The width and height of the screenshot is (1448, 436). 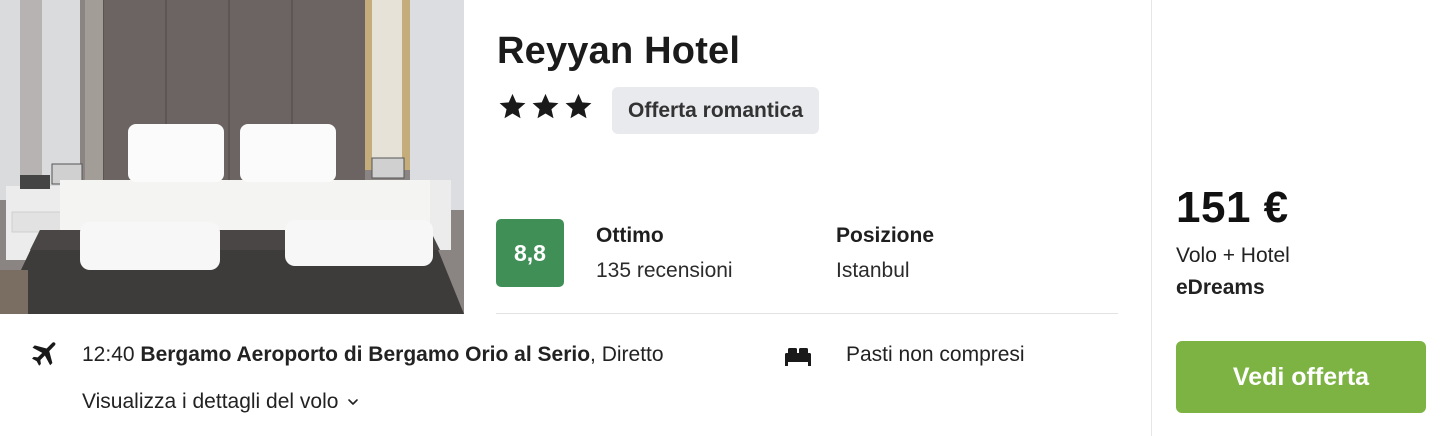 I want to click on offer-price: 151 €, so click(x=1232, y=207).